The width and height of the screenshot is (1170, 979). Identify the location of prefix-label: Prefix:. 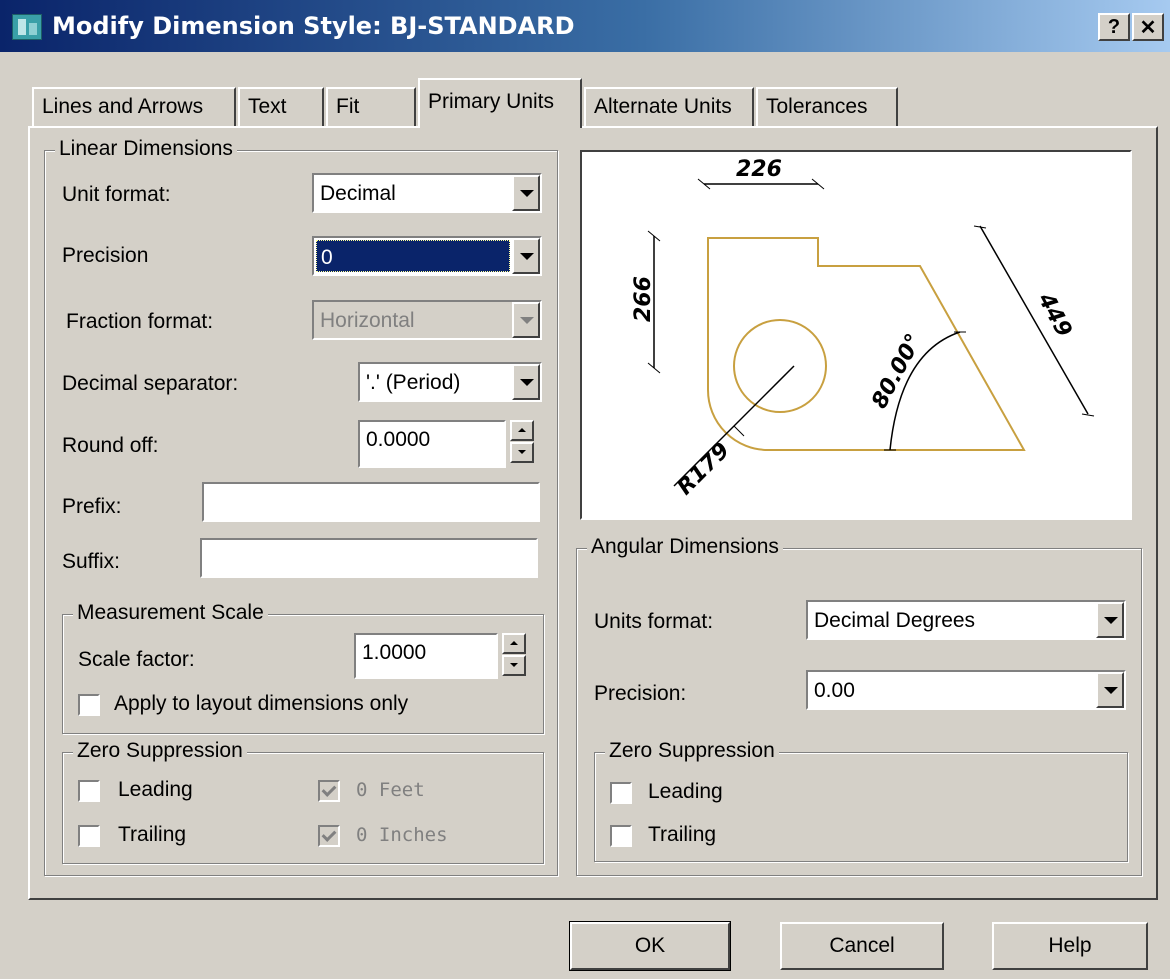
(92, 506).